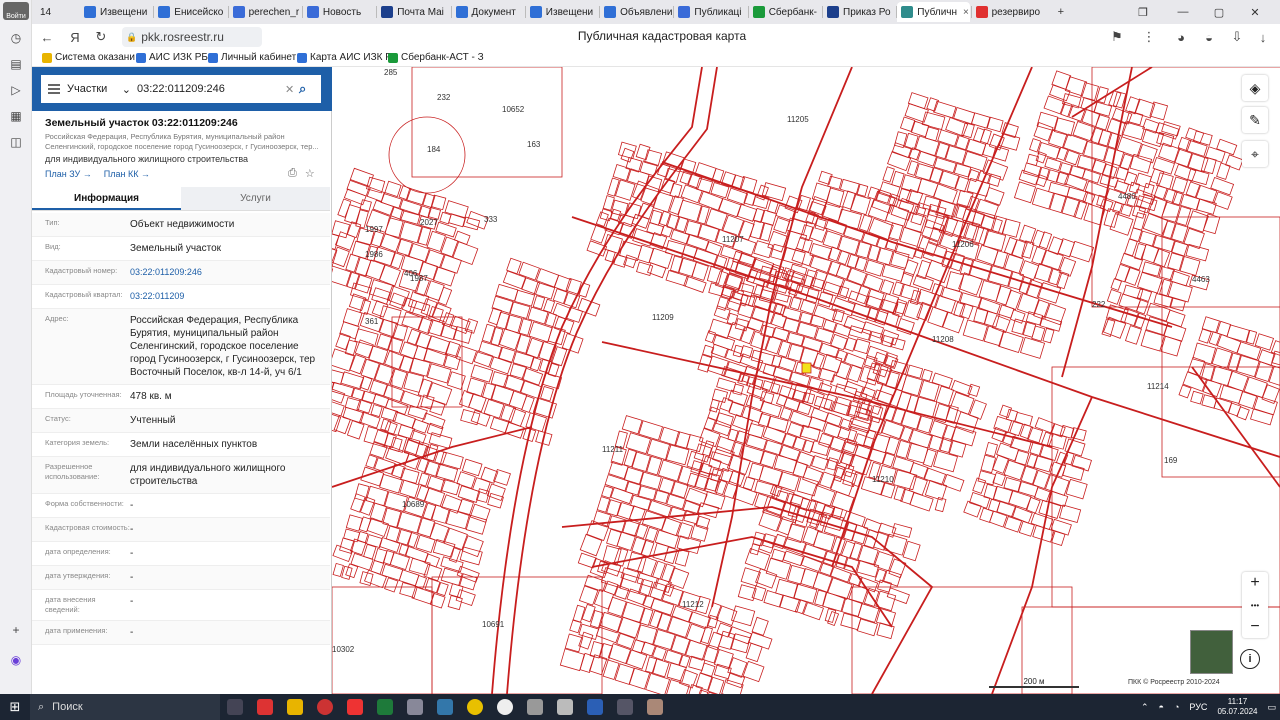 The width and height of the screenshot is (1280, 720). I want to click on info-icon: i, so click(1250, 659).